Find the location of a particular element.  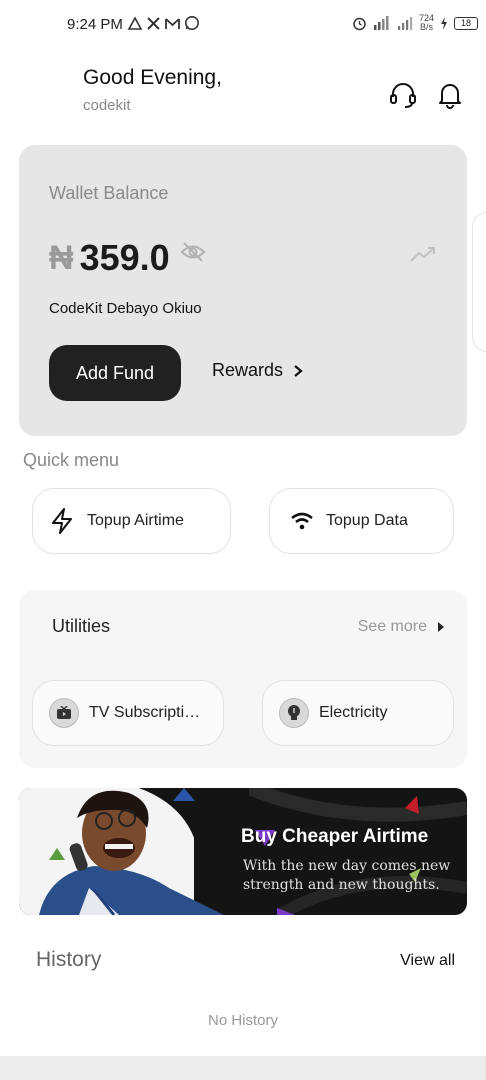

rewards-link: Rewards is located at coordinates (257, 370).